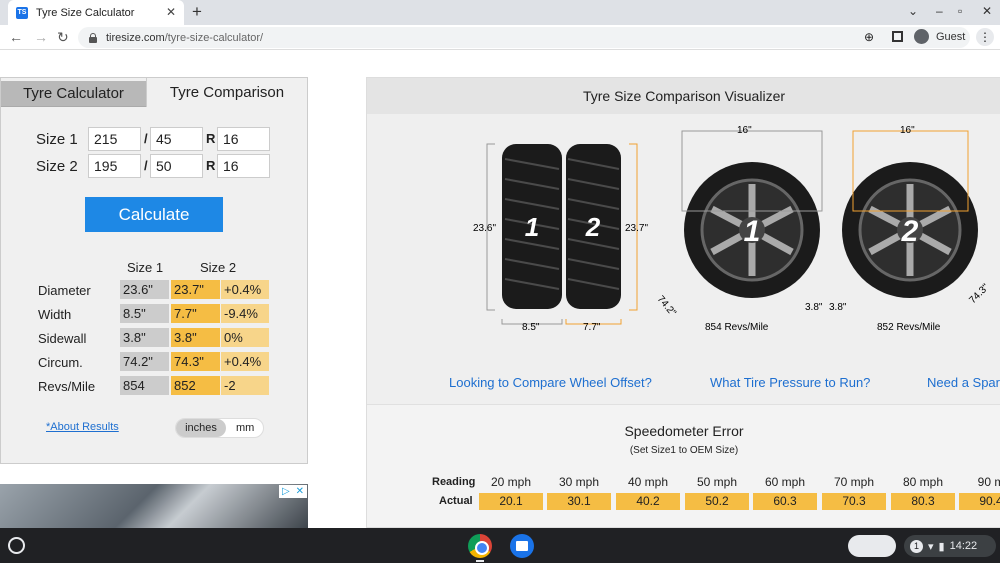 This screenshot has width=1000, height=563. I want to click on width2-label: 7.7", so click(592, 327).